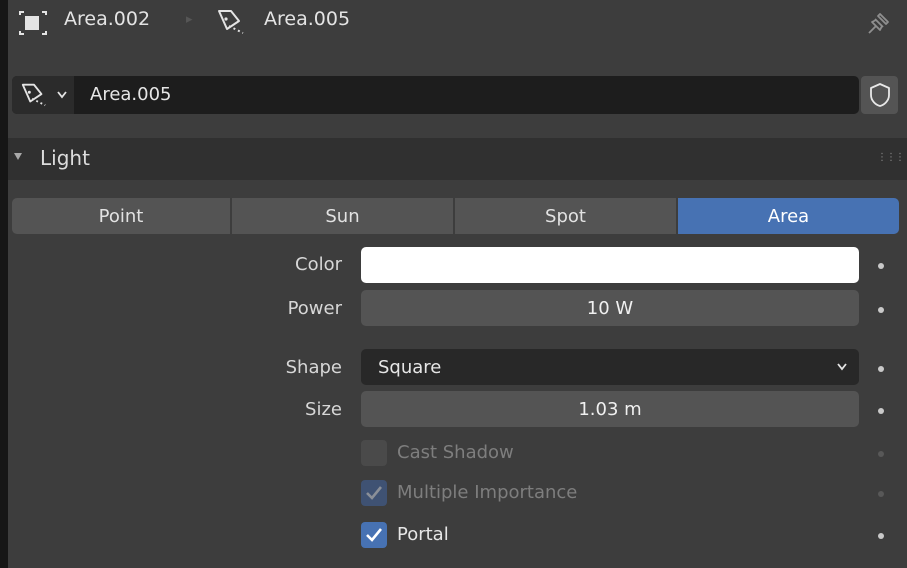 The height and width of the screenshot is (568, 907). I want to click on shield-icon, so click(880, 95).